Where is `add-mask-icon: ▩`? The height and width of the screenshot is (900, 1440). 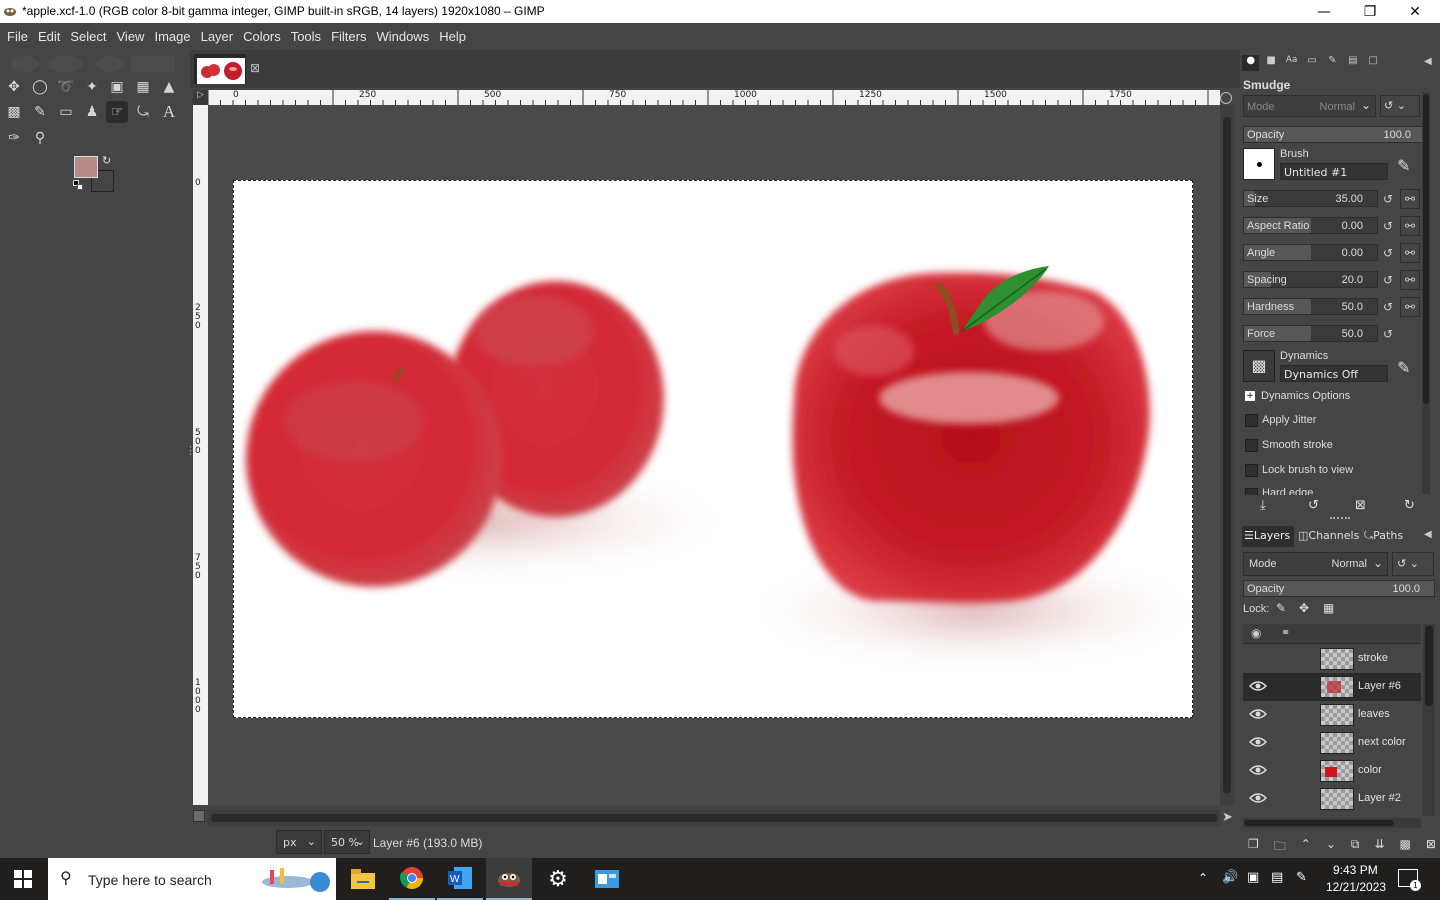
add-mask-icon: ▩ is located at coordinates (1405, 847).